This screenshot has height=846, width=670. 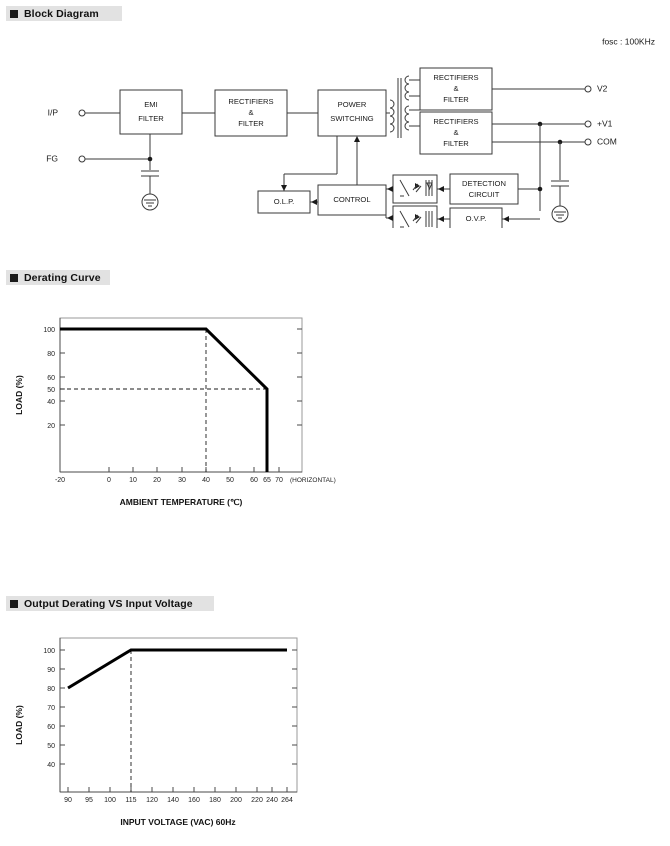 I want to click on x-ticklabel: 65, so click(x=267, y=480).